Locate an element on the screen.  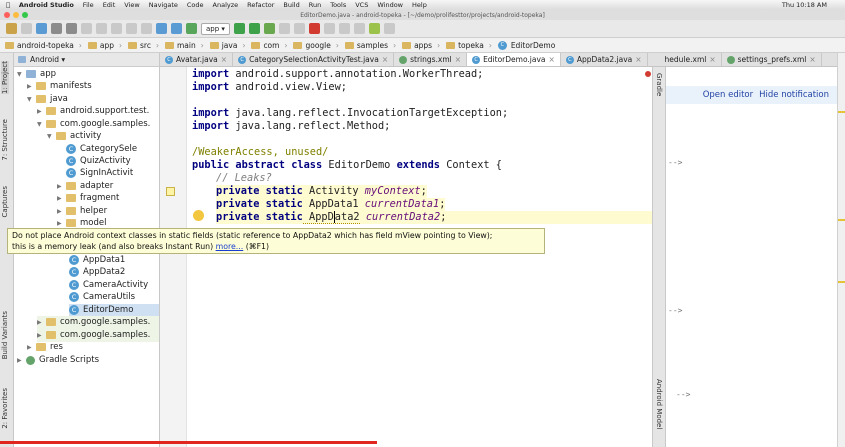
find-icon is located at coordinates (131, 28).